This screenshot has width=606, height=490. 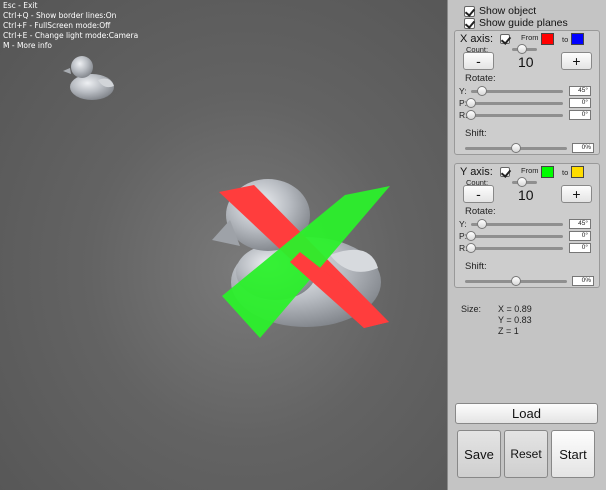 I want to click on y-to-label: to, so click(x=565, y=172).